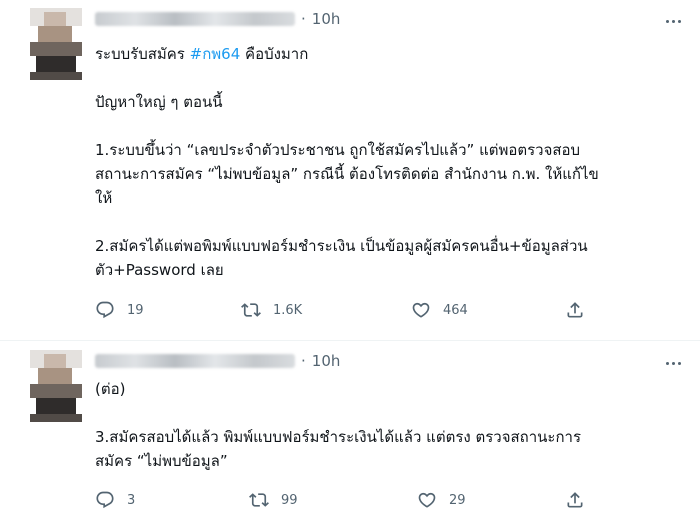  What do you see at coordinates (215, 54) in the screenshot?
I see `hashtag-link: #กพ64` at bounding box center [215, 54].